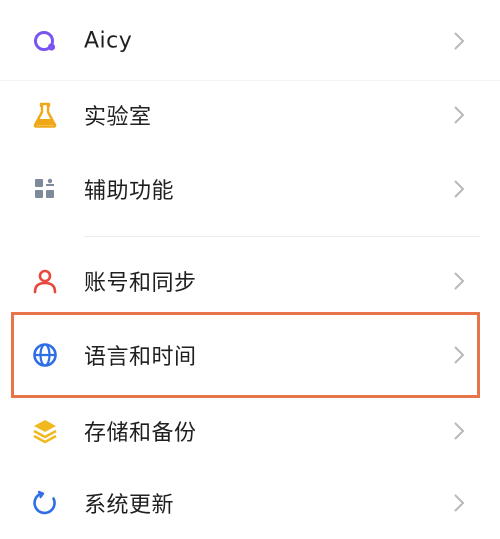  What do you see at coordinates (45, 115) in the screenshot?
I see `flask-icon` at bounding box center [45, 115].